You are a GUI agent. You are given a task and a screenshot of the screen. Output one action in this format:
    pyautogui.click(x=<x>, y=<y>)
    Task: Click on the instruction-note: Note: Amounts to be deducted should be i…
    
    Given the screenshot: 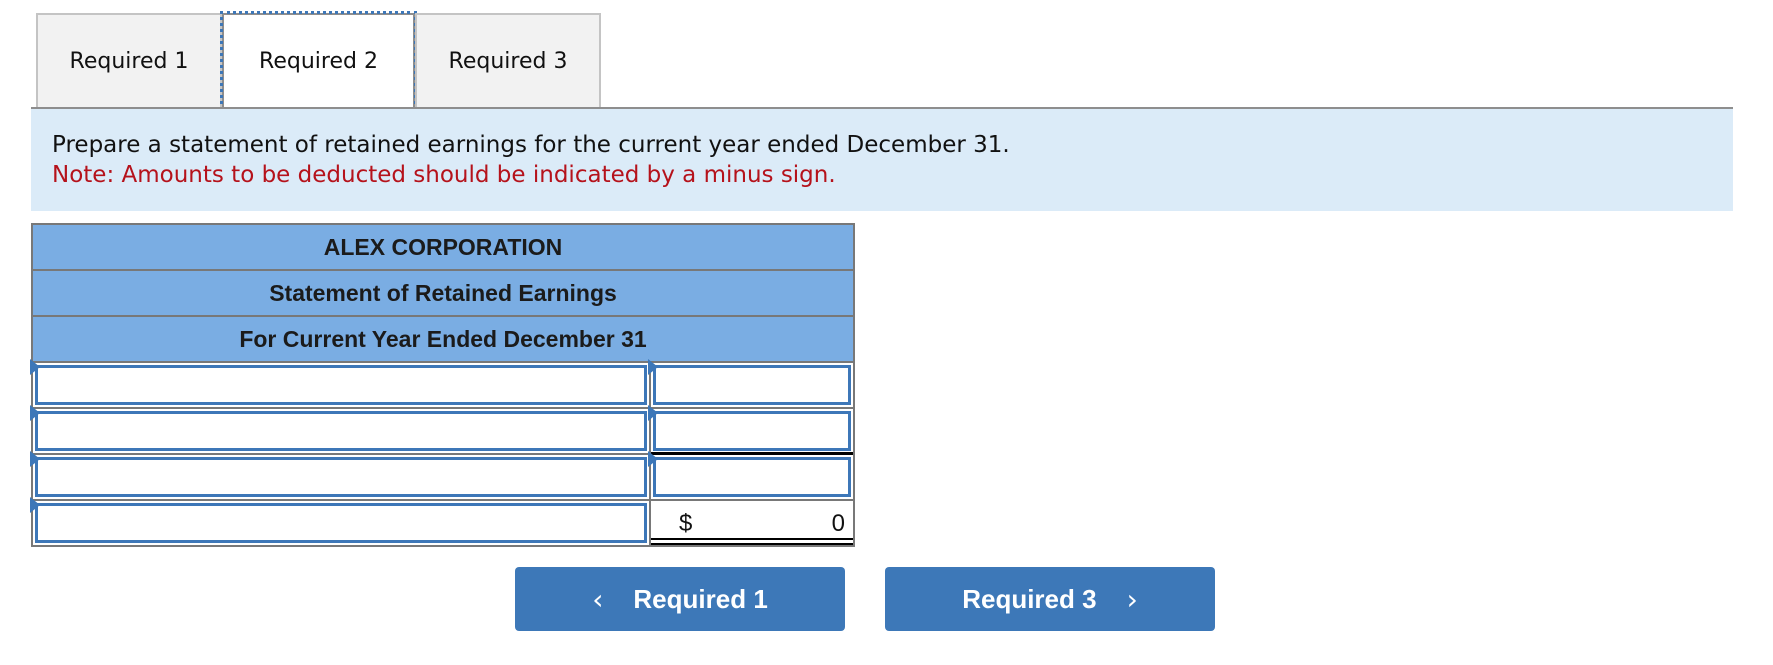 What is the action you would take?
    pyautogui.click(x=444, y=175)
    